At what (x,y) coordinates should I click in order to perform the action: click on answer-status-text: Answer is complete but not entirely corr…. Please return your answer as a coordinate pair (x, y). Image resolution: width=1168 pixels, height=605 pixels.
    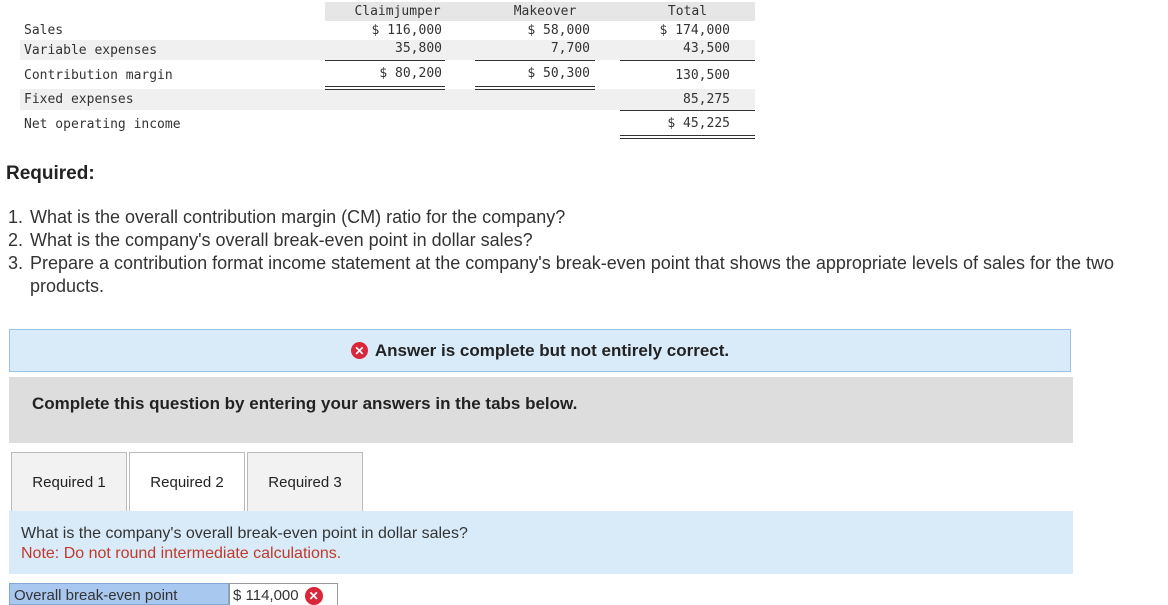
    Looking at the image, I should click on (552, 350).